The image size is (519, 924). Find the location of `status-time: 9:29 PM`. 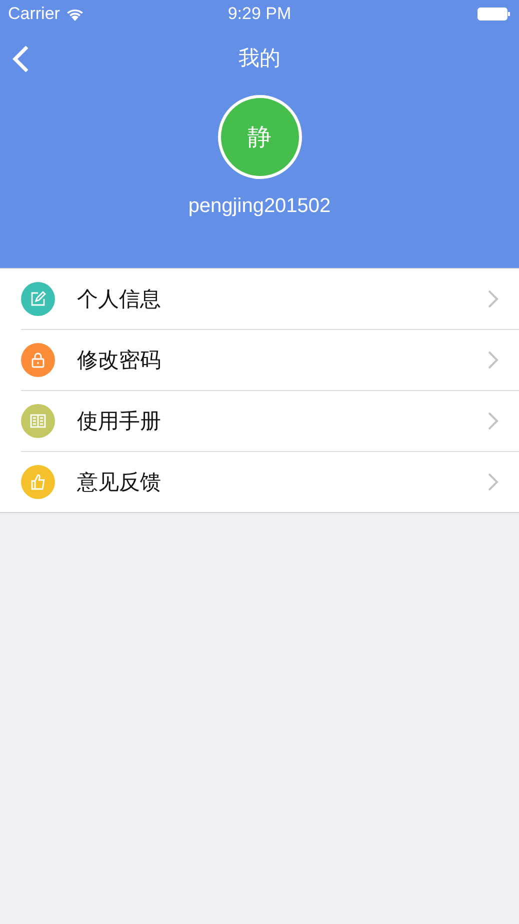

status-time: 9:29 PM is located at coordinates (260, 14).